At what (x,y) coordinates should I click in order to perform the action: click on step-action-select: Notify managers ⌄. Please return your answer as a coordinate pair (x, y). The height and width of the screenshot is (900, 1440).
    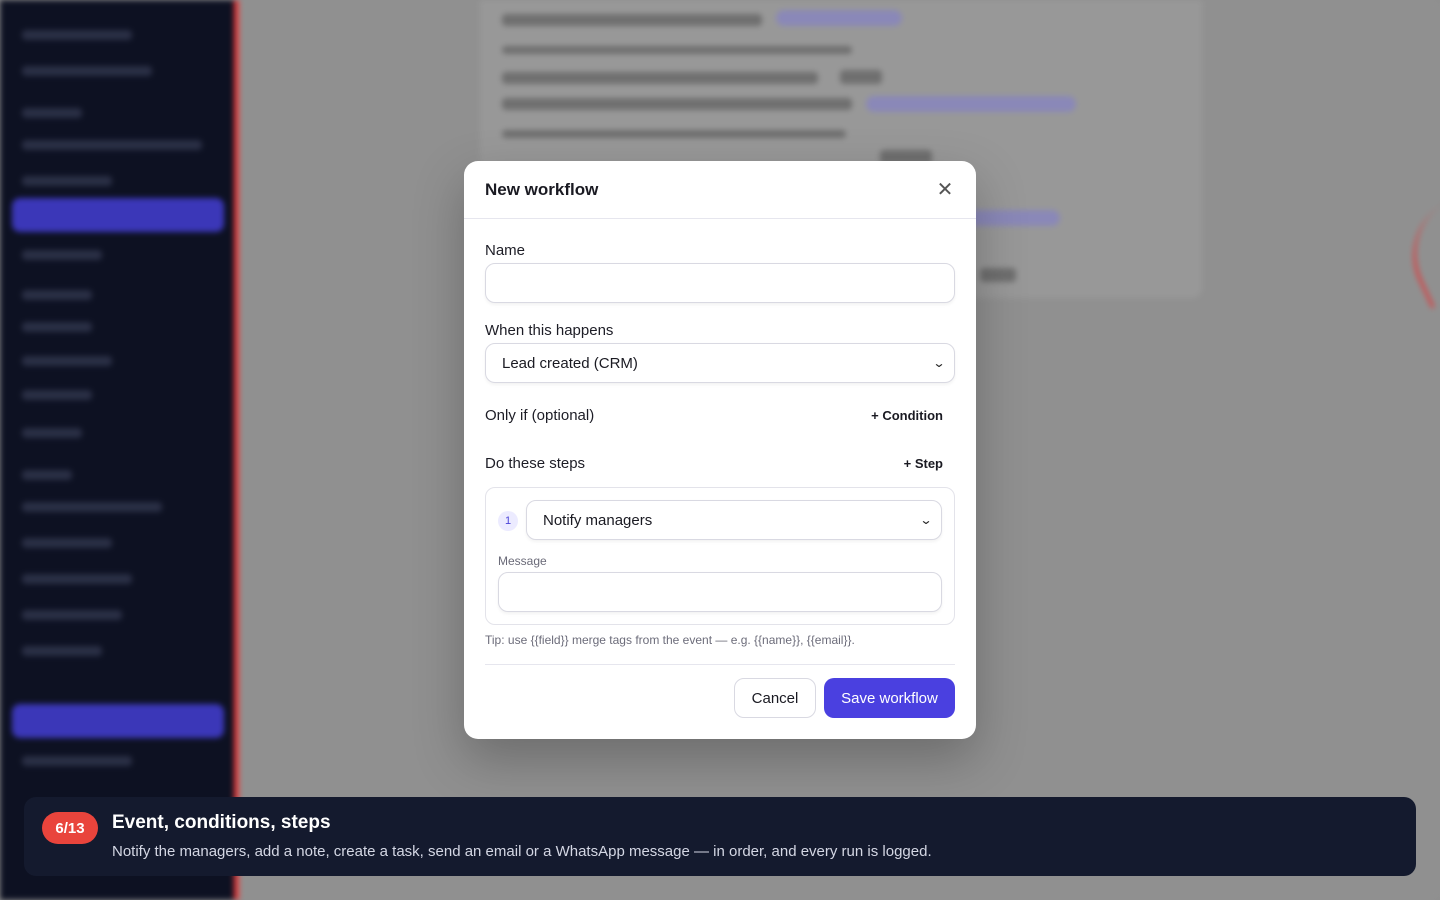
    Looking at the image, I should click on (734, 520).